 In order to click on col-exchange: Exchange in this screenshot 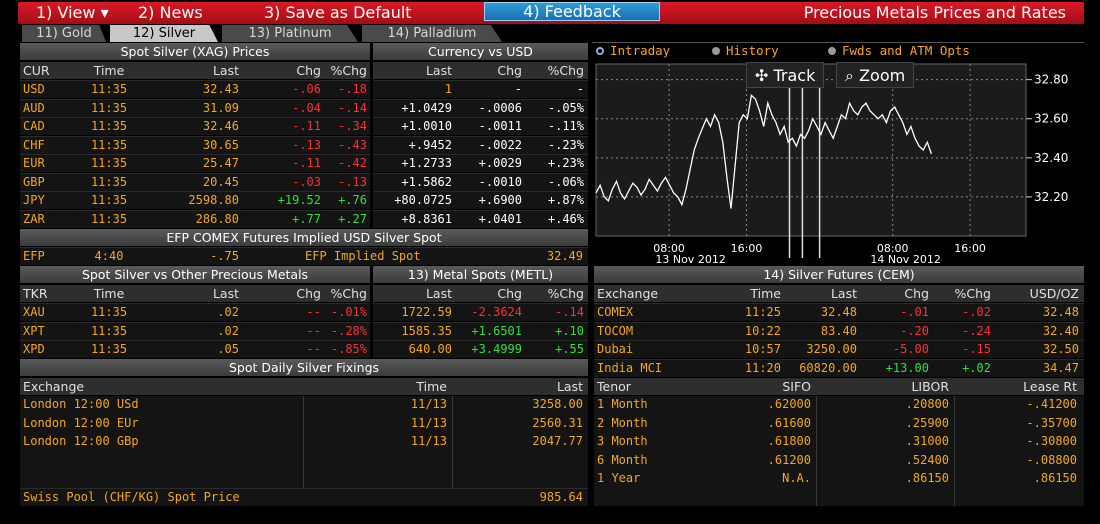, I will do `click(54, 386)`.